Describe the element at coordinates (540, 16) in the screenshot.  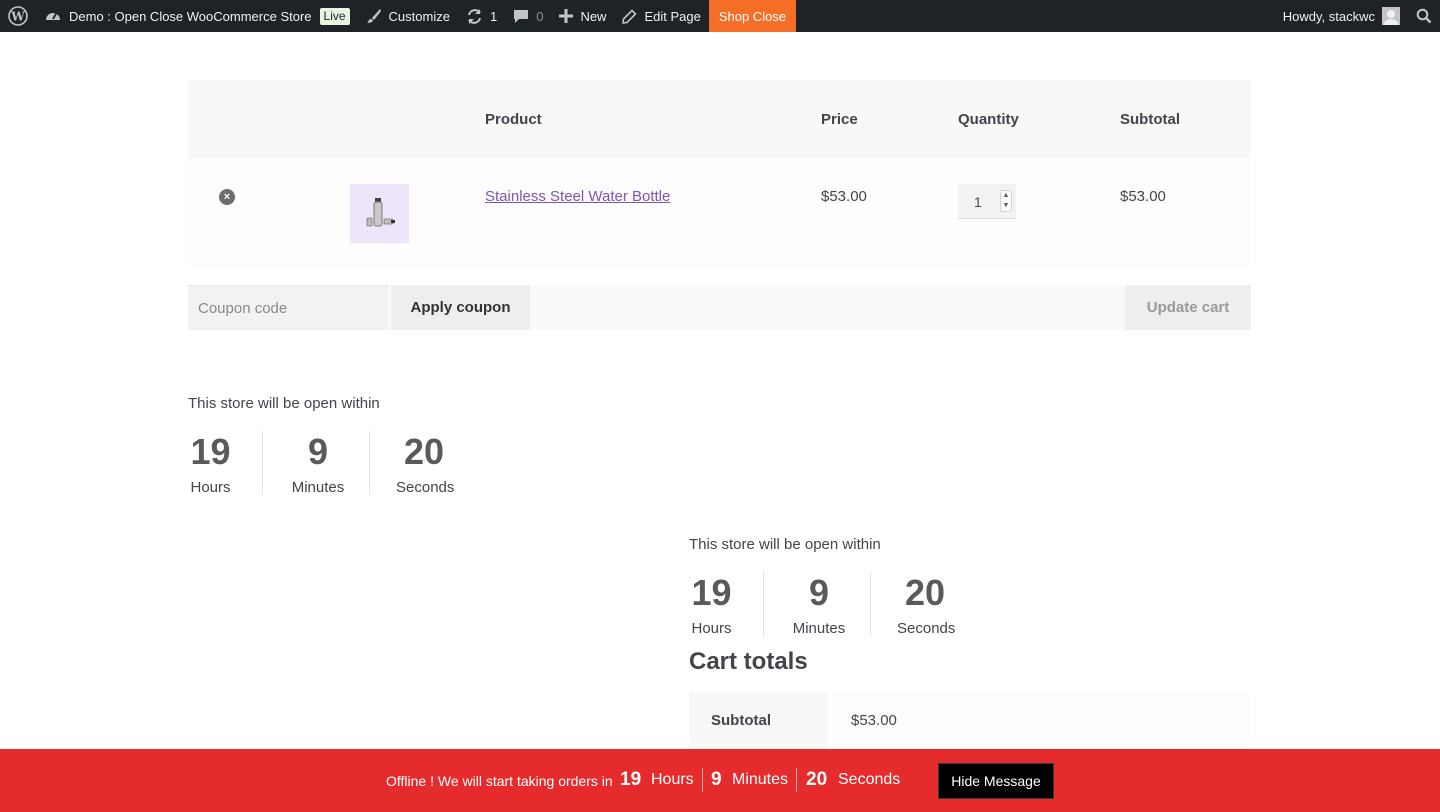
I see `comments-count: 0` at that location.